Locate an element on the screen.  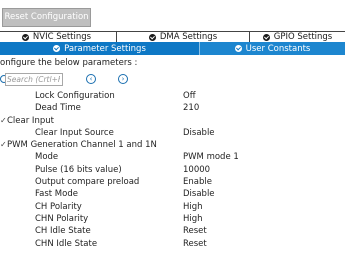
settings-tabs-row-1: NVIC Settings DMA Settings GPIO Settings is located at coordinates (172, 36).